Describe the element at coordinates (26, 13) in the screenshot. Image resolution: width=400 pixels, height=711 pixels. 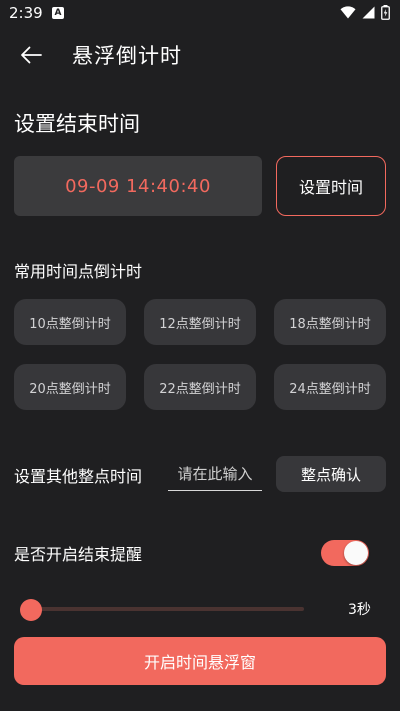
I see `status-time: 2:39` at that location.